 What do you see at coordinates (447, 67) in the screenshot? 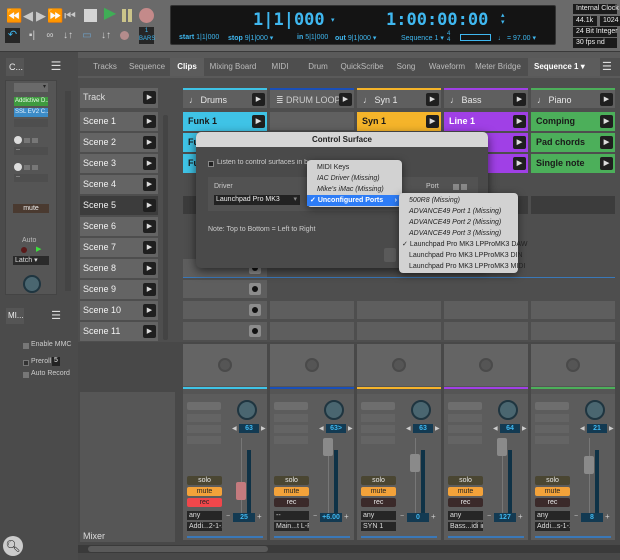
I see `tab-waveform: Waveform` at bounding box center [447, 67].